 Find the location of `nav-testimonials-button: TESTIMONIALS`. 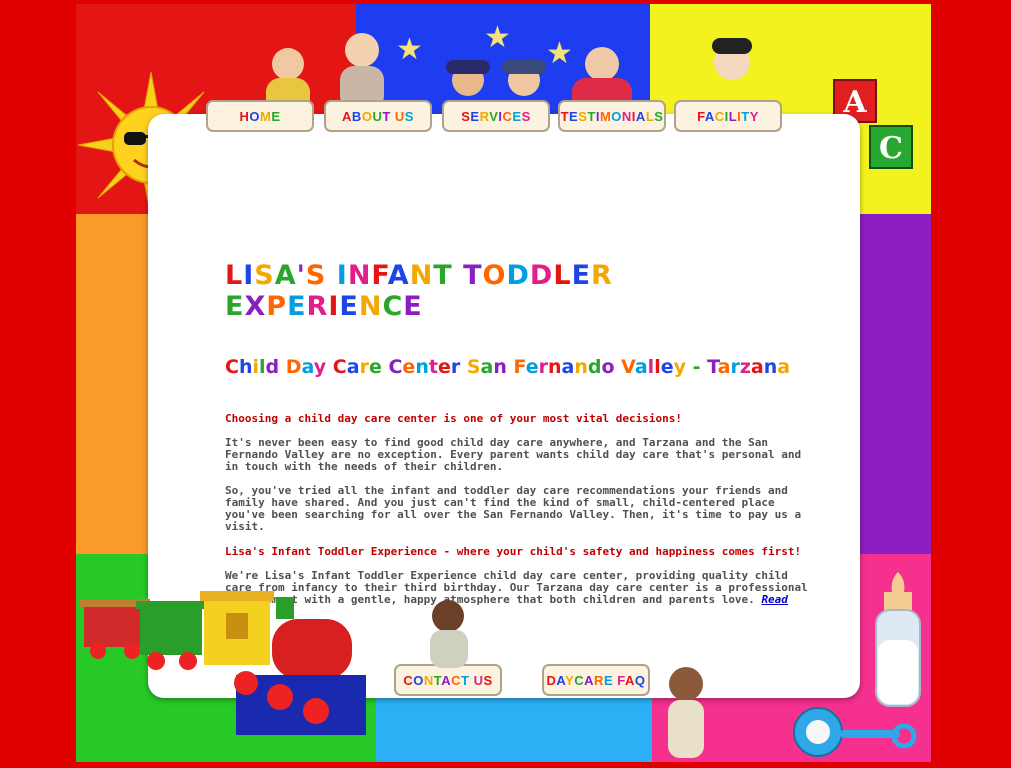

nav-testimonials-button: TESTIMONIALS is located at coordinates (612, 116).